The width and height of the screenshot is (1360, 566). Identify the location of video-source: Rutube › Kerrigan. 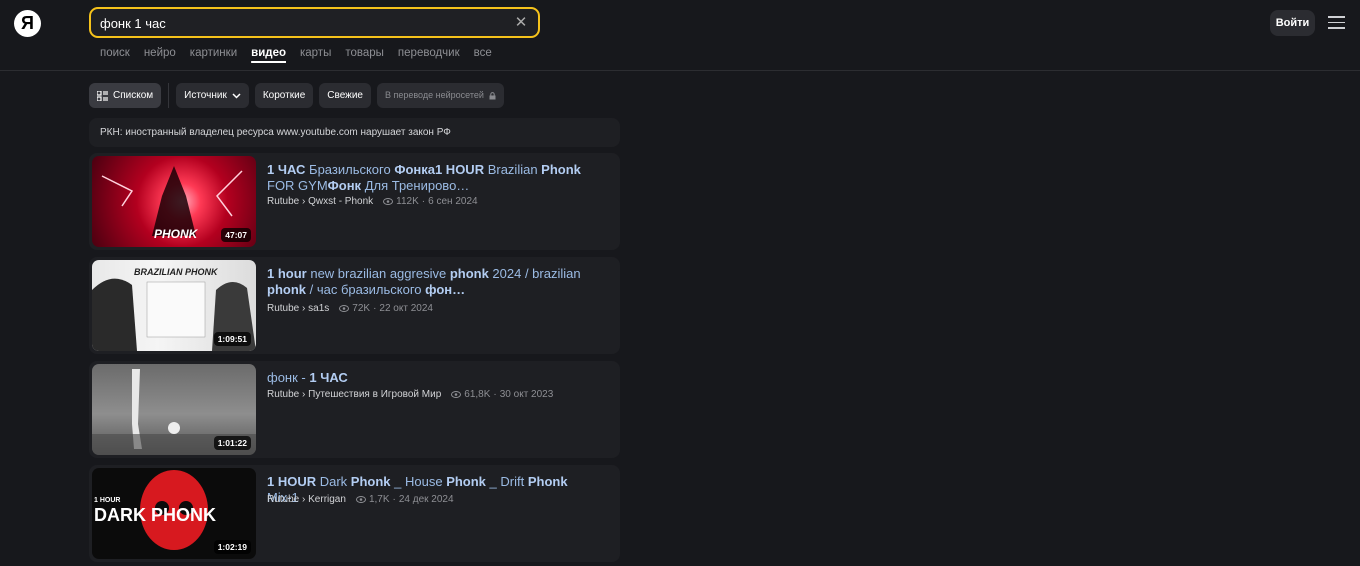
(306, 499).